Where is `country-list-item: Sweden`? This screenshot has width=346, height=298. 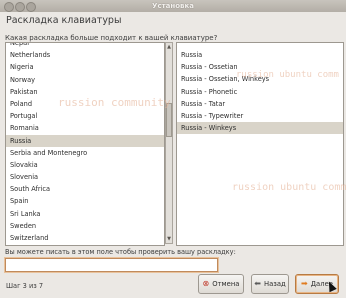
country-list-item: Sweden is located at coordinates (85, 226).